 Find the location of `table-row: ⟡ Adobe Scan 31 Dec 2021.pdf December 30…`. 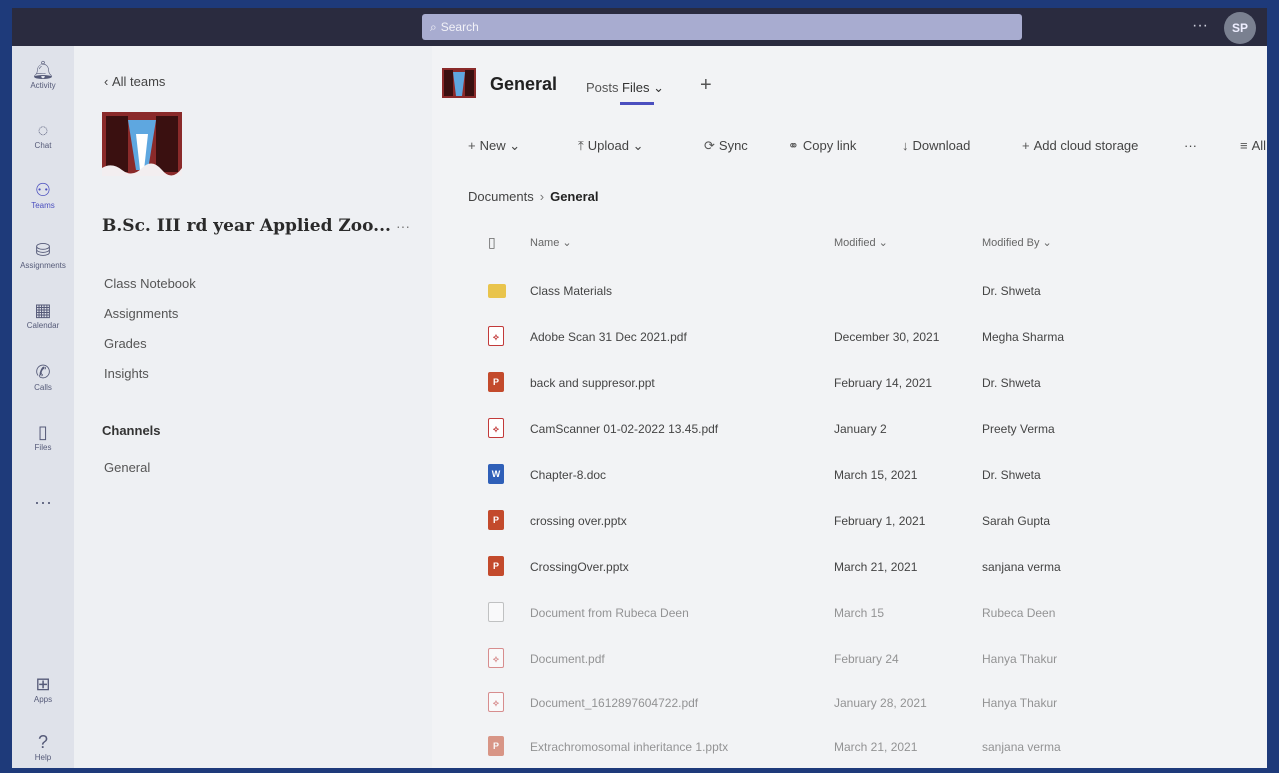

table-row: ⟡ Adobe Scan 31 Dec 2021.pdf December 30… is located at coordinates (849, 338).